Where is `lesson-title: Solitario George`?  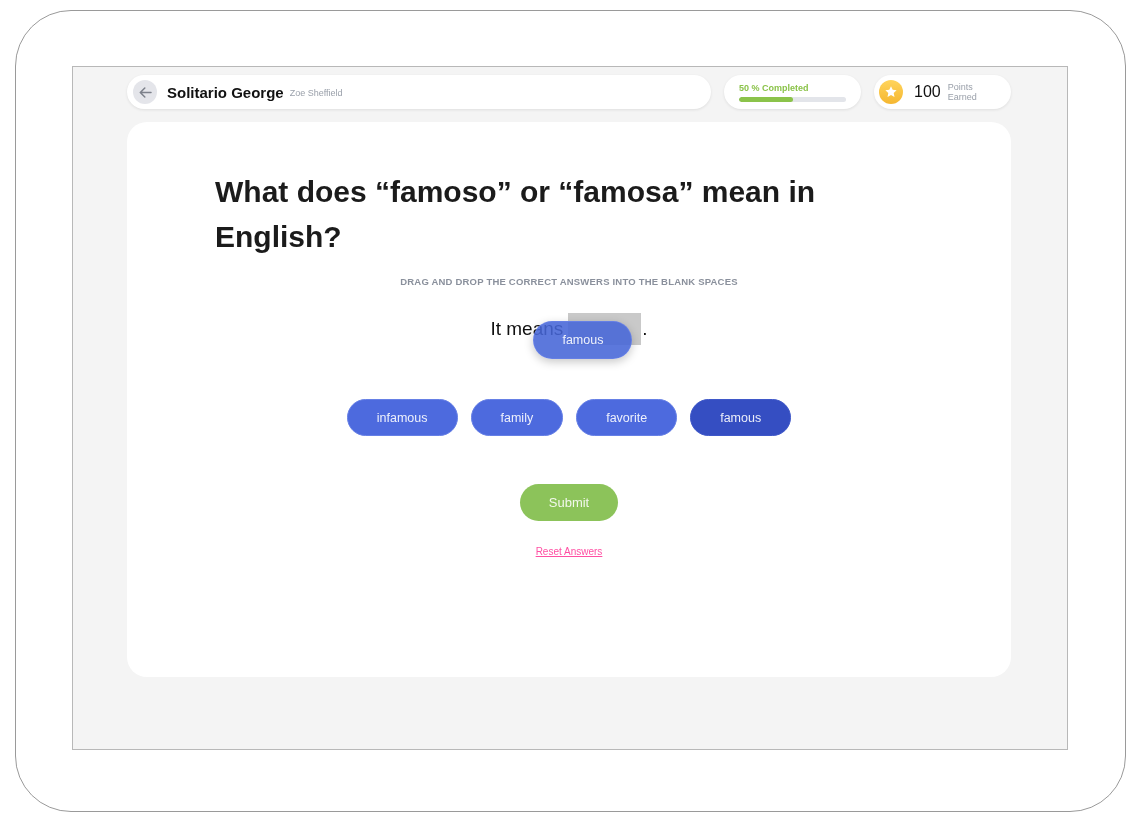
lesson-title: Solitario George is located at coordinates (225, 92).